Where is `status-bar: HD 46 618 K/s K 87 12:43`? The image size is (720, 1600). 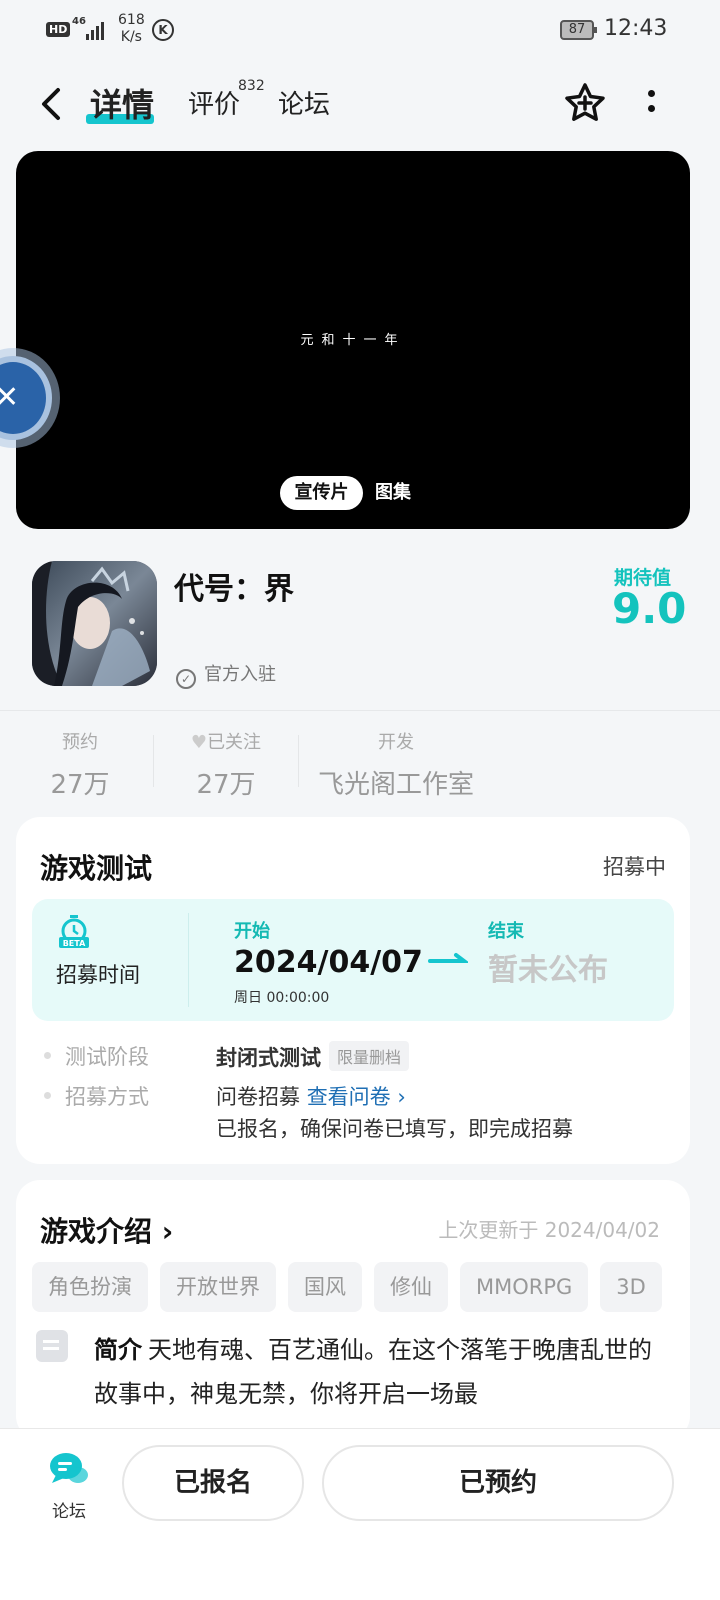
status-bar: HD 46 618 K/s K 87 12:43 is located at coordinates (360, 31).